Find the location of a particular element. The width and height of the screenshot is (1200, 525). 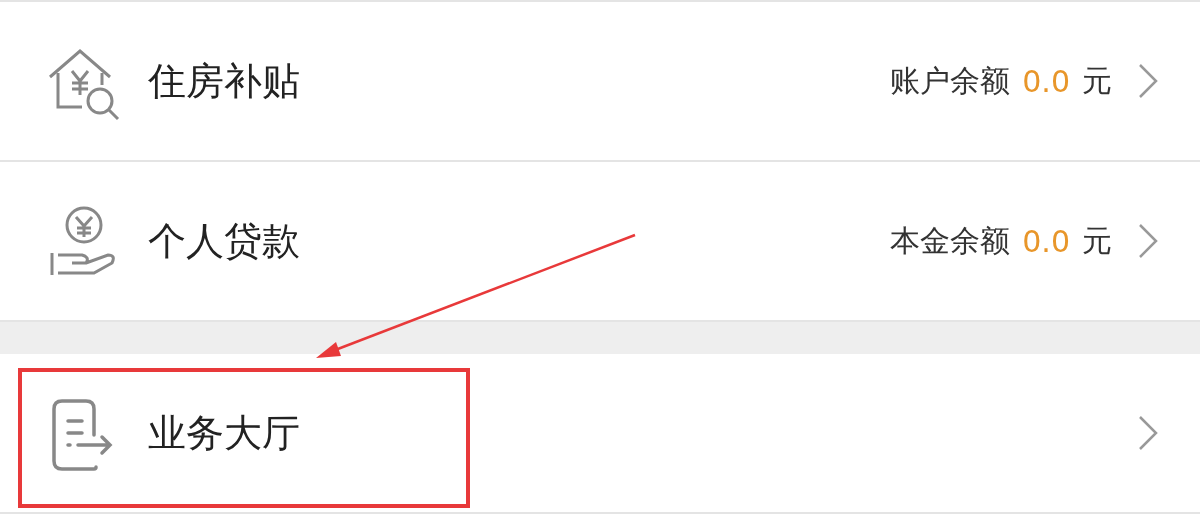

row-label: 个人贷款 is located at coordinates (224, 241).